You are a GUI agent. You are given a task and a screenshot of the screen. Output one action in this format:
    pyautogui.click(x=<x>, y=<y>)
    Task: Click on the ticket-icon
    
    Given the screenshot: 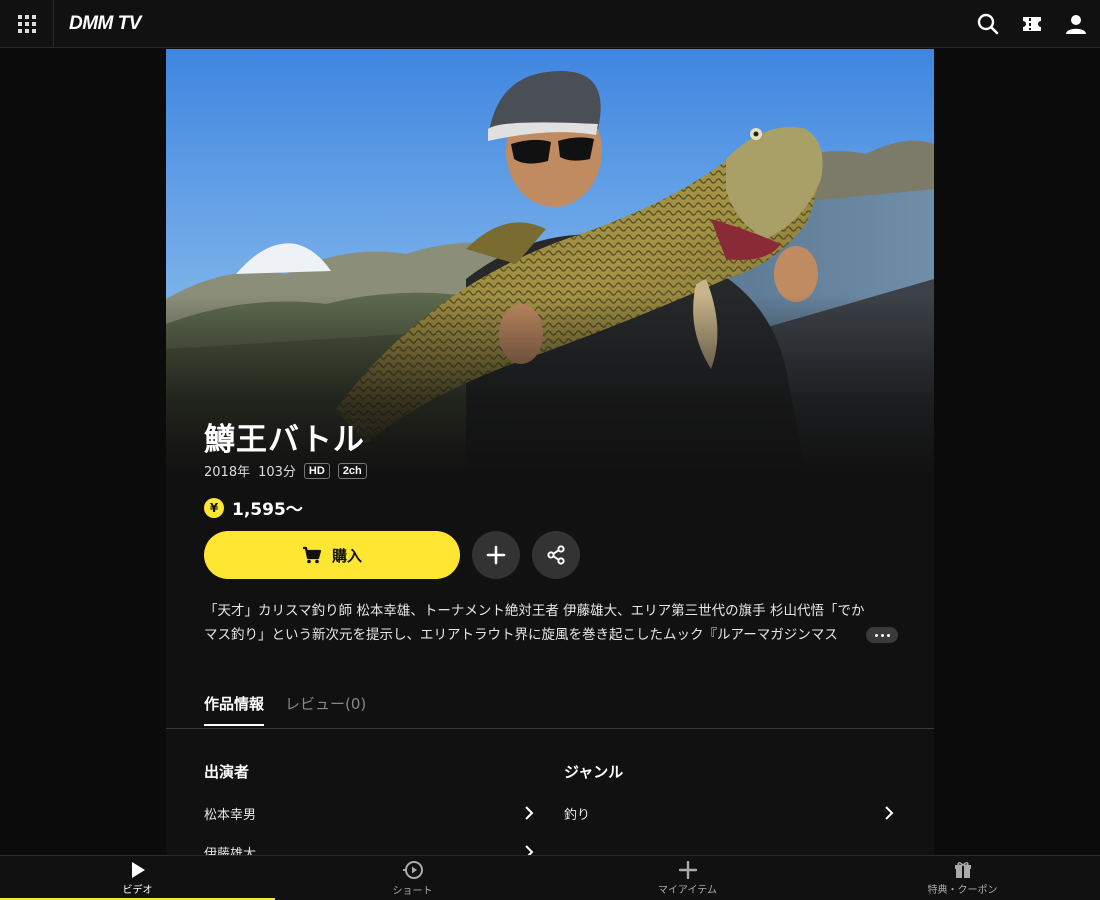 What is the action you would take?
    pyautogui.click(x=1032, y=24)
    